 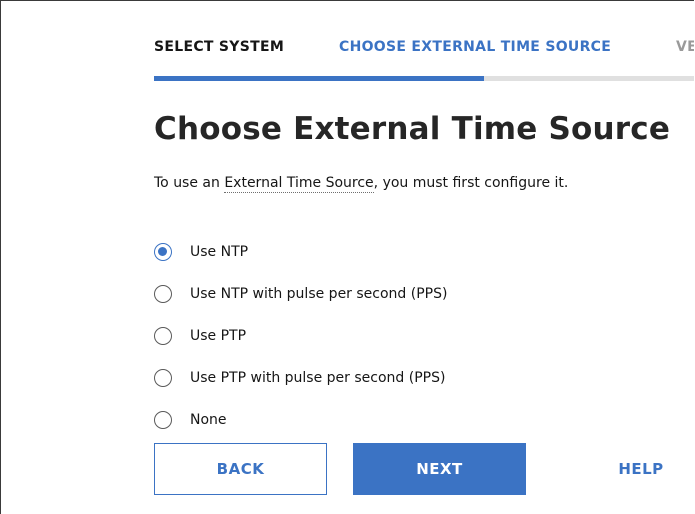 I want to click on option-label: Use PTP with pulse per second (PPS), so click(x=318, y=378).